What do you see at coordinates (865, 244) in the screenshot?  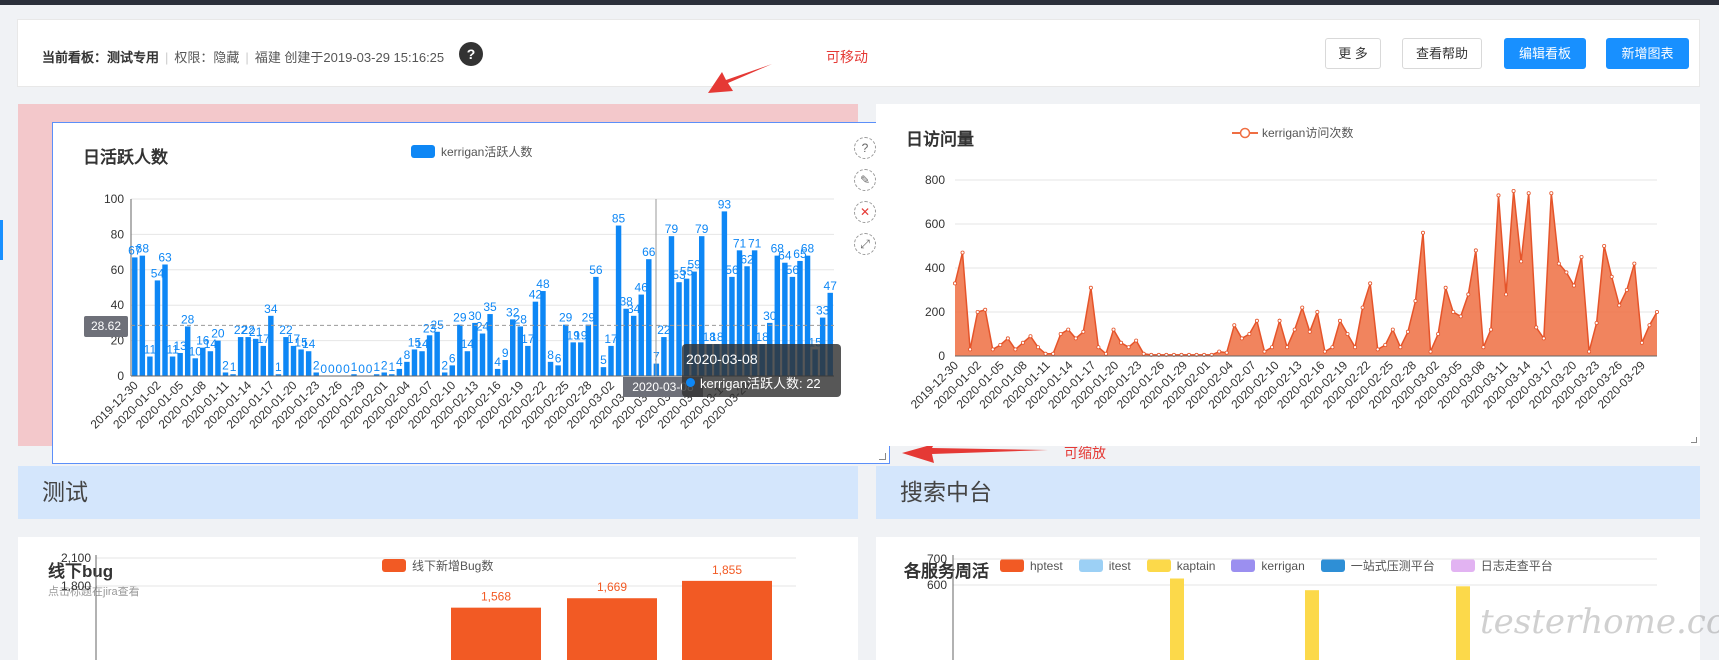 I see `expand-icon: ⤢` at bounding box center [865, 244].